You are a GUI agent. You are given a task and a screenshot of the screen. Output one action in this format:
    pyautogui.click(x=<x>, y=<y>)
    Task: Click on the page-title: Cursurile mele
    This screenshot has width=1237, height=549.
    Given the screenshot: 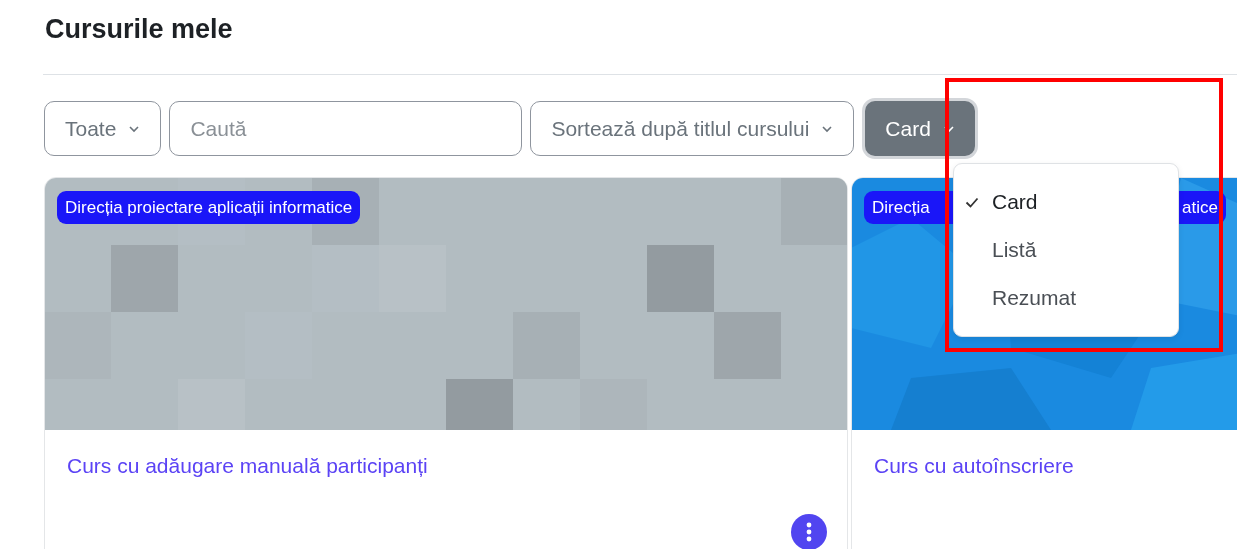 What is the action you would take?
    pyautogui.click(x=139, y=29)
    